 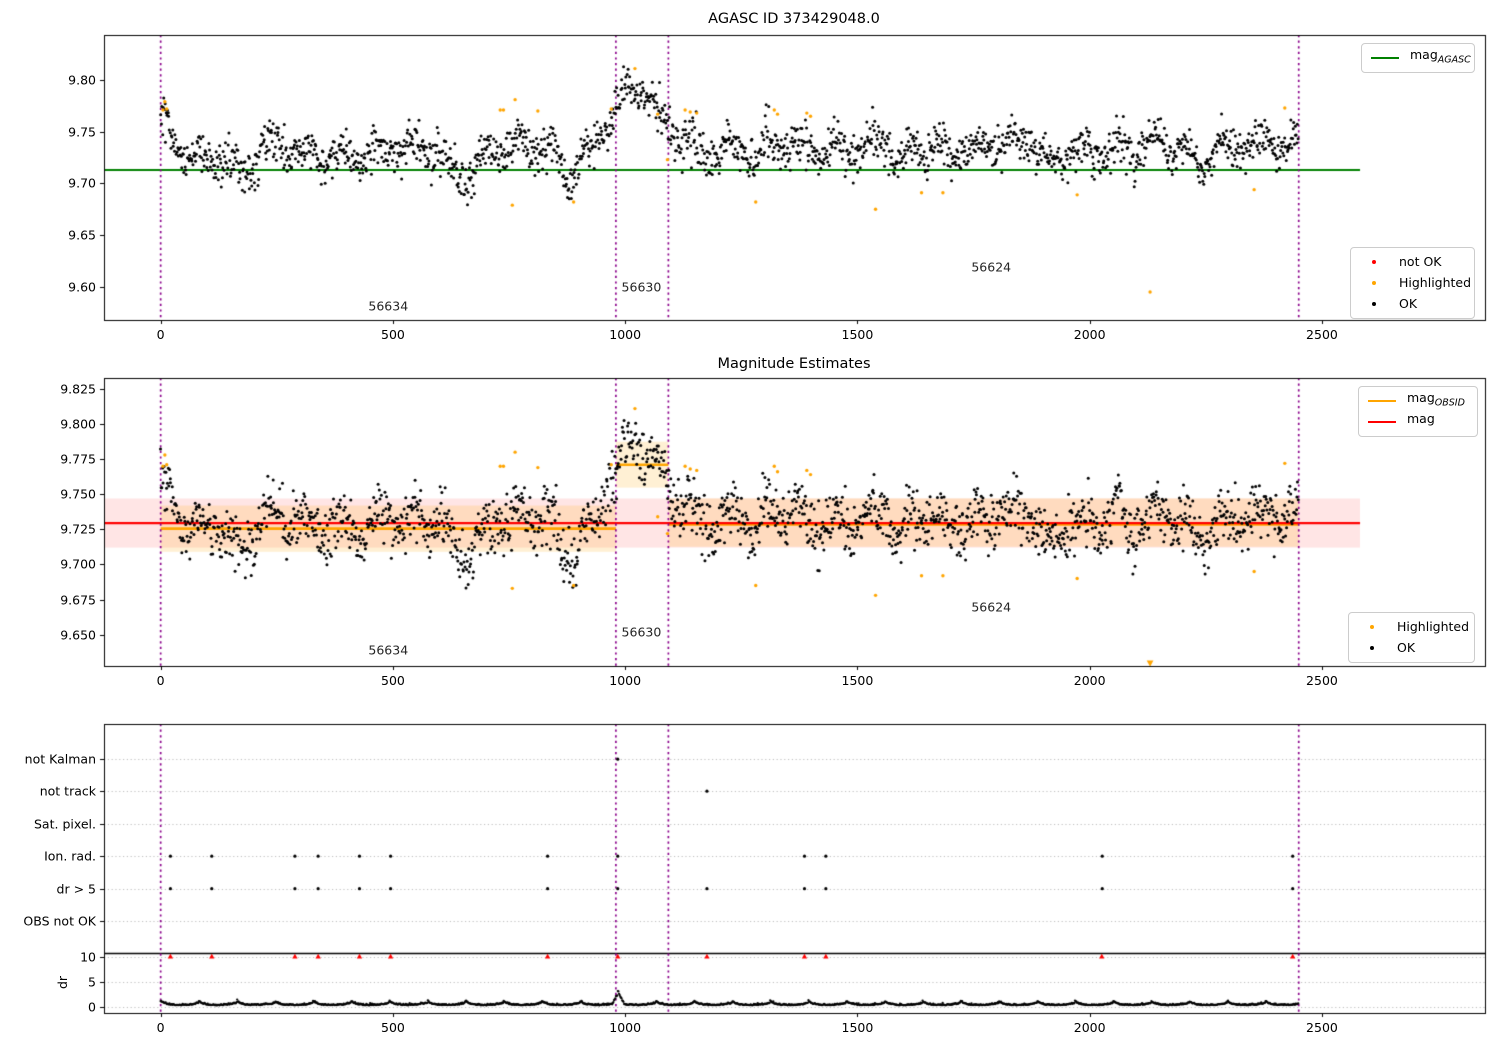 I want to click on flag-category-label: not Kalman, so click(x=60, y=759).